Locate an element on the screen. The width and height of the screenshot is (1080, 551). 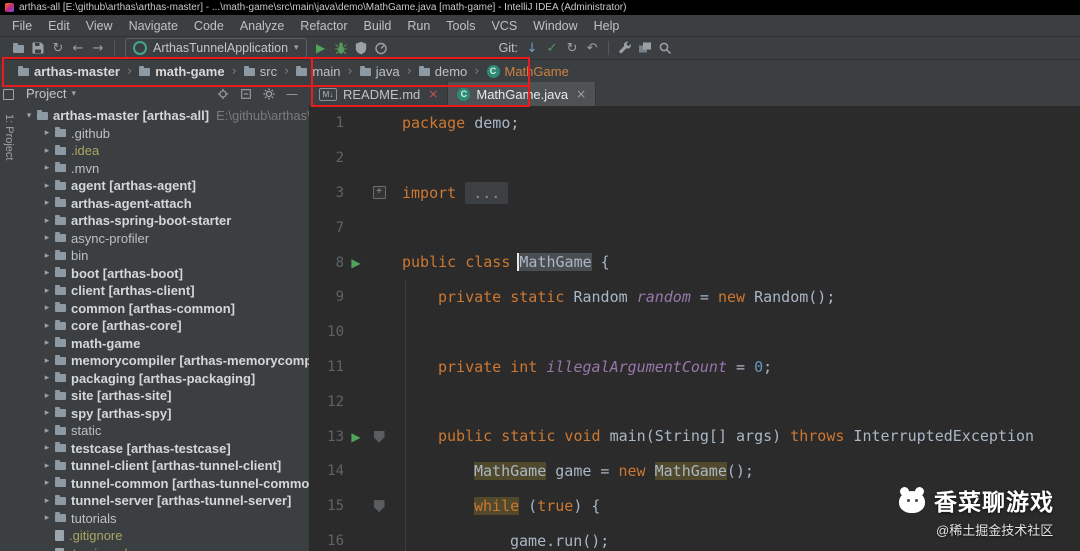
tree-item-packaging-arthas-packaging: ▸ packaging [arthas-packaging] is located at coordinates (162, 379).